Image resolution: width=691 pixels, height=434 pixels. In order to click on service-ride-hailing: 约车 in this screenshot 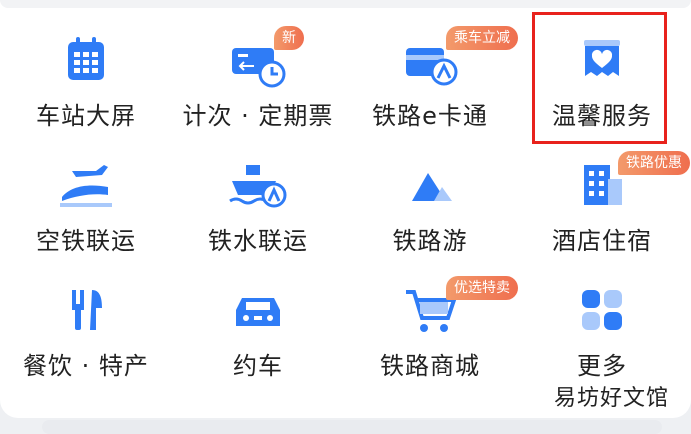, I will do `click(258, 322)`.